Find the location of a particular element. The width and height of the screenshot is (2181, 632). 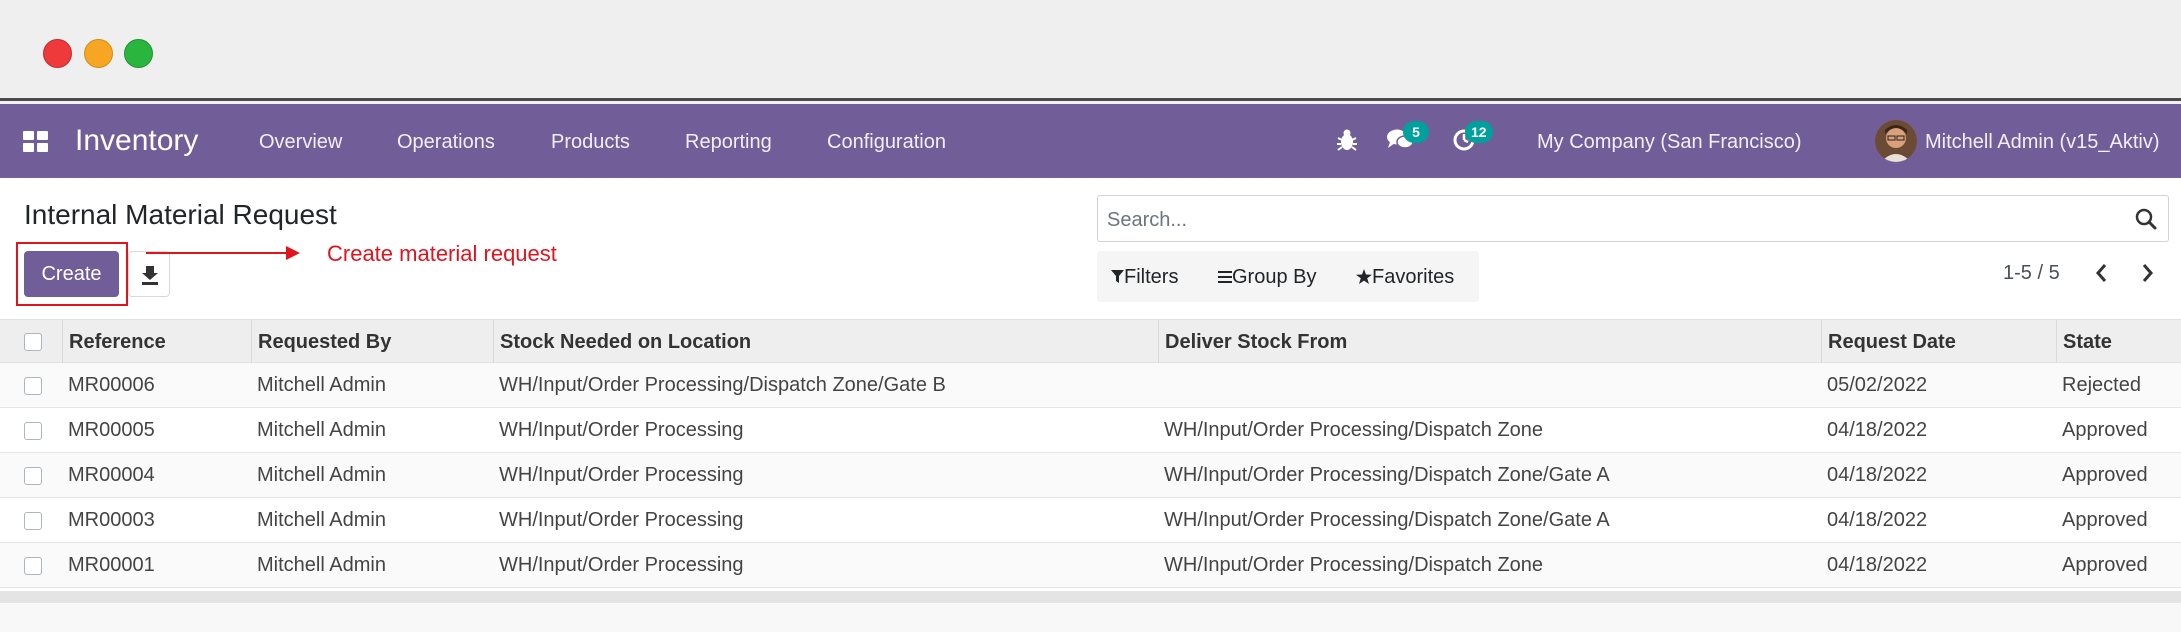

pager-previous-button is located at coordinates (2102, 273).